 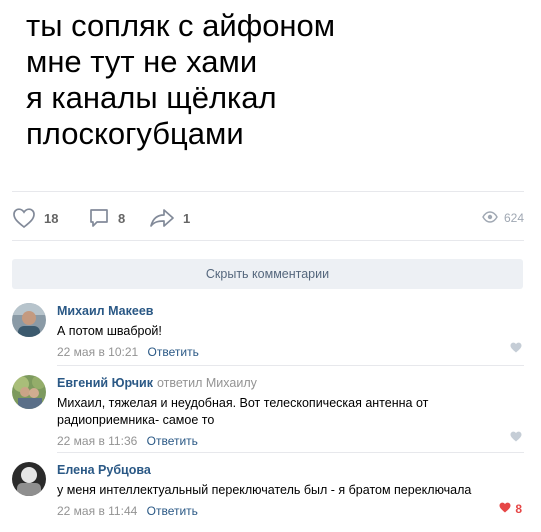 I want to click on comment-like-button: 8, so click(x=510, y=509).